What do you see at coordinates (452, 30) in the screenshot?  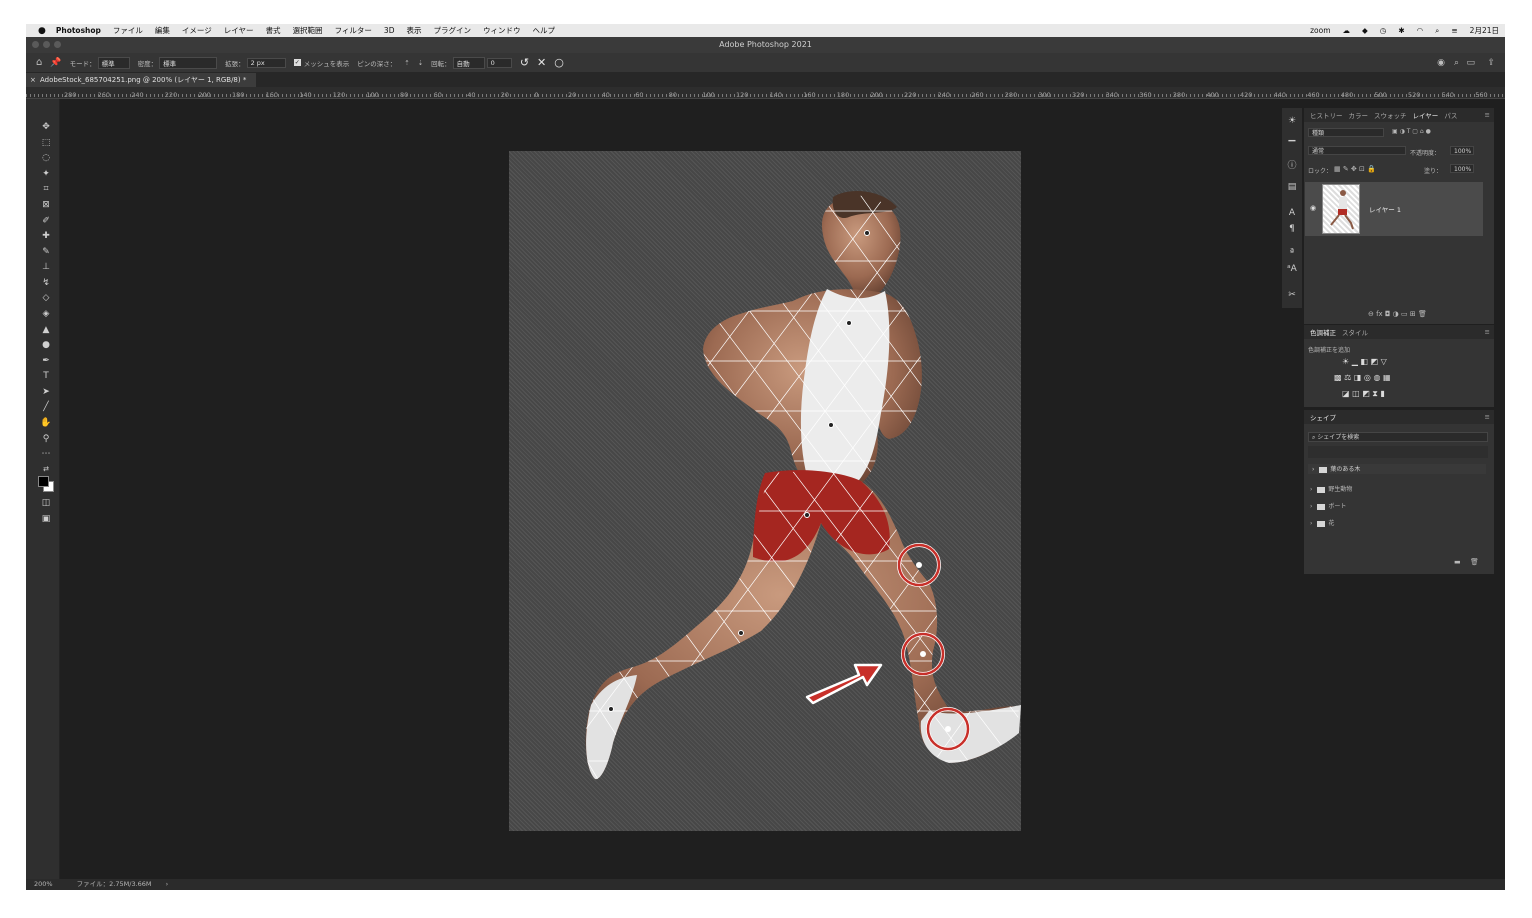 I see `menu-plugins: プラグイン` at bounding box center [452, 30].